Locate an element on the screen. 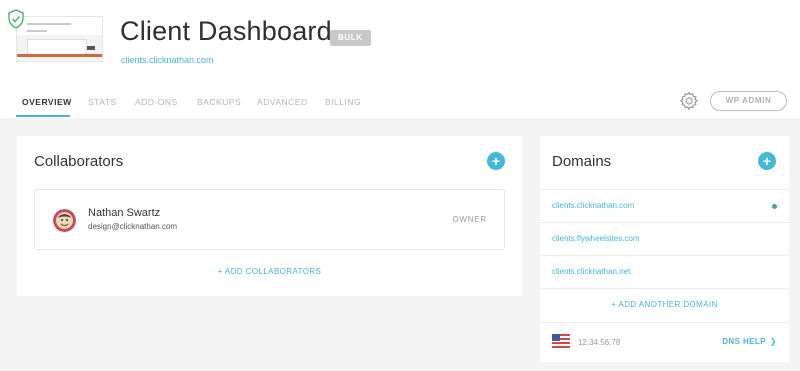 This screenshot has height=371, width=800. domain-row: clients.flywheelsites.com is located at coordinates (664, 238).